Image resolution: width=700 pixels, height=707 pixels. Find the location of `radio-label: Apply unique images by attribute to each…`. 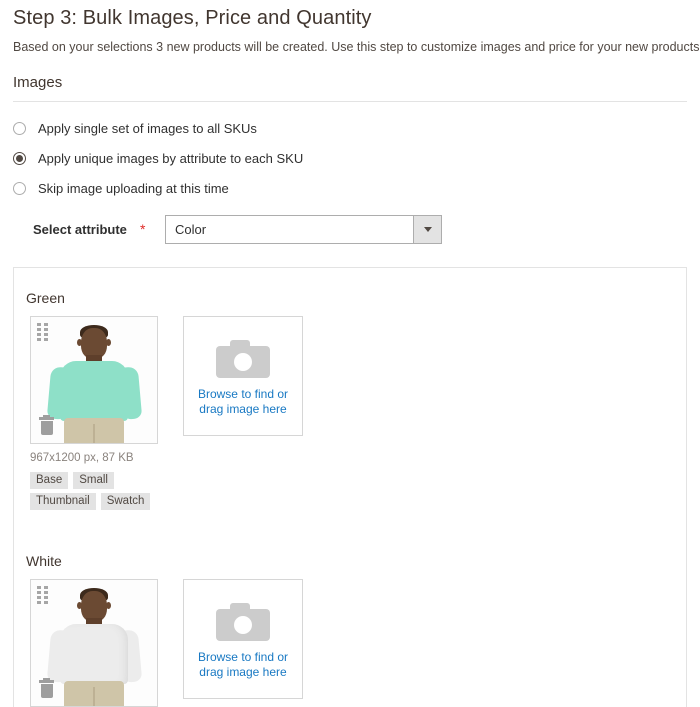

radio-label: Apply unique images by attribute to each… is located at coordinates (171, 158).